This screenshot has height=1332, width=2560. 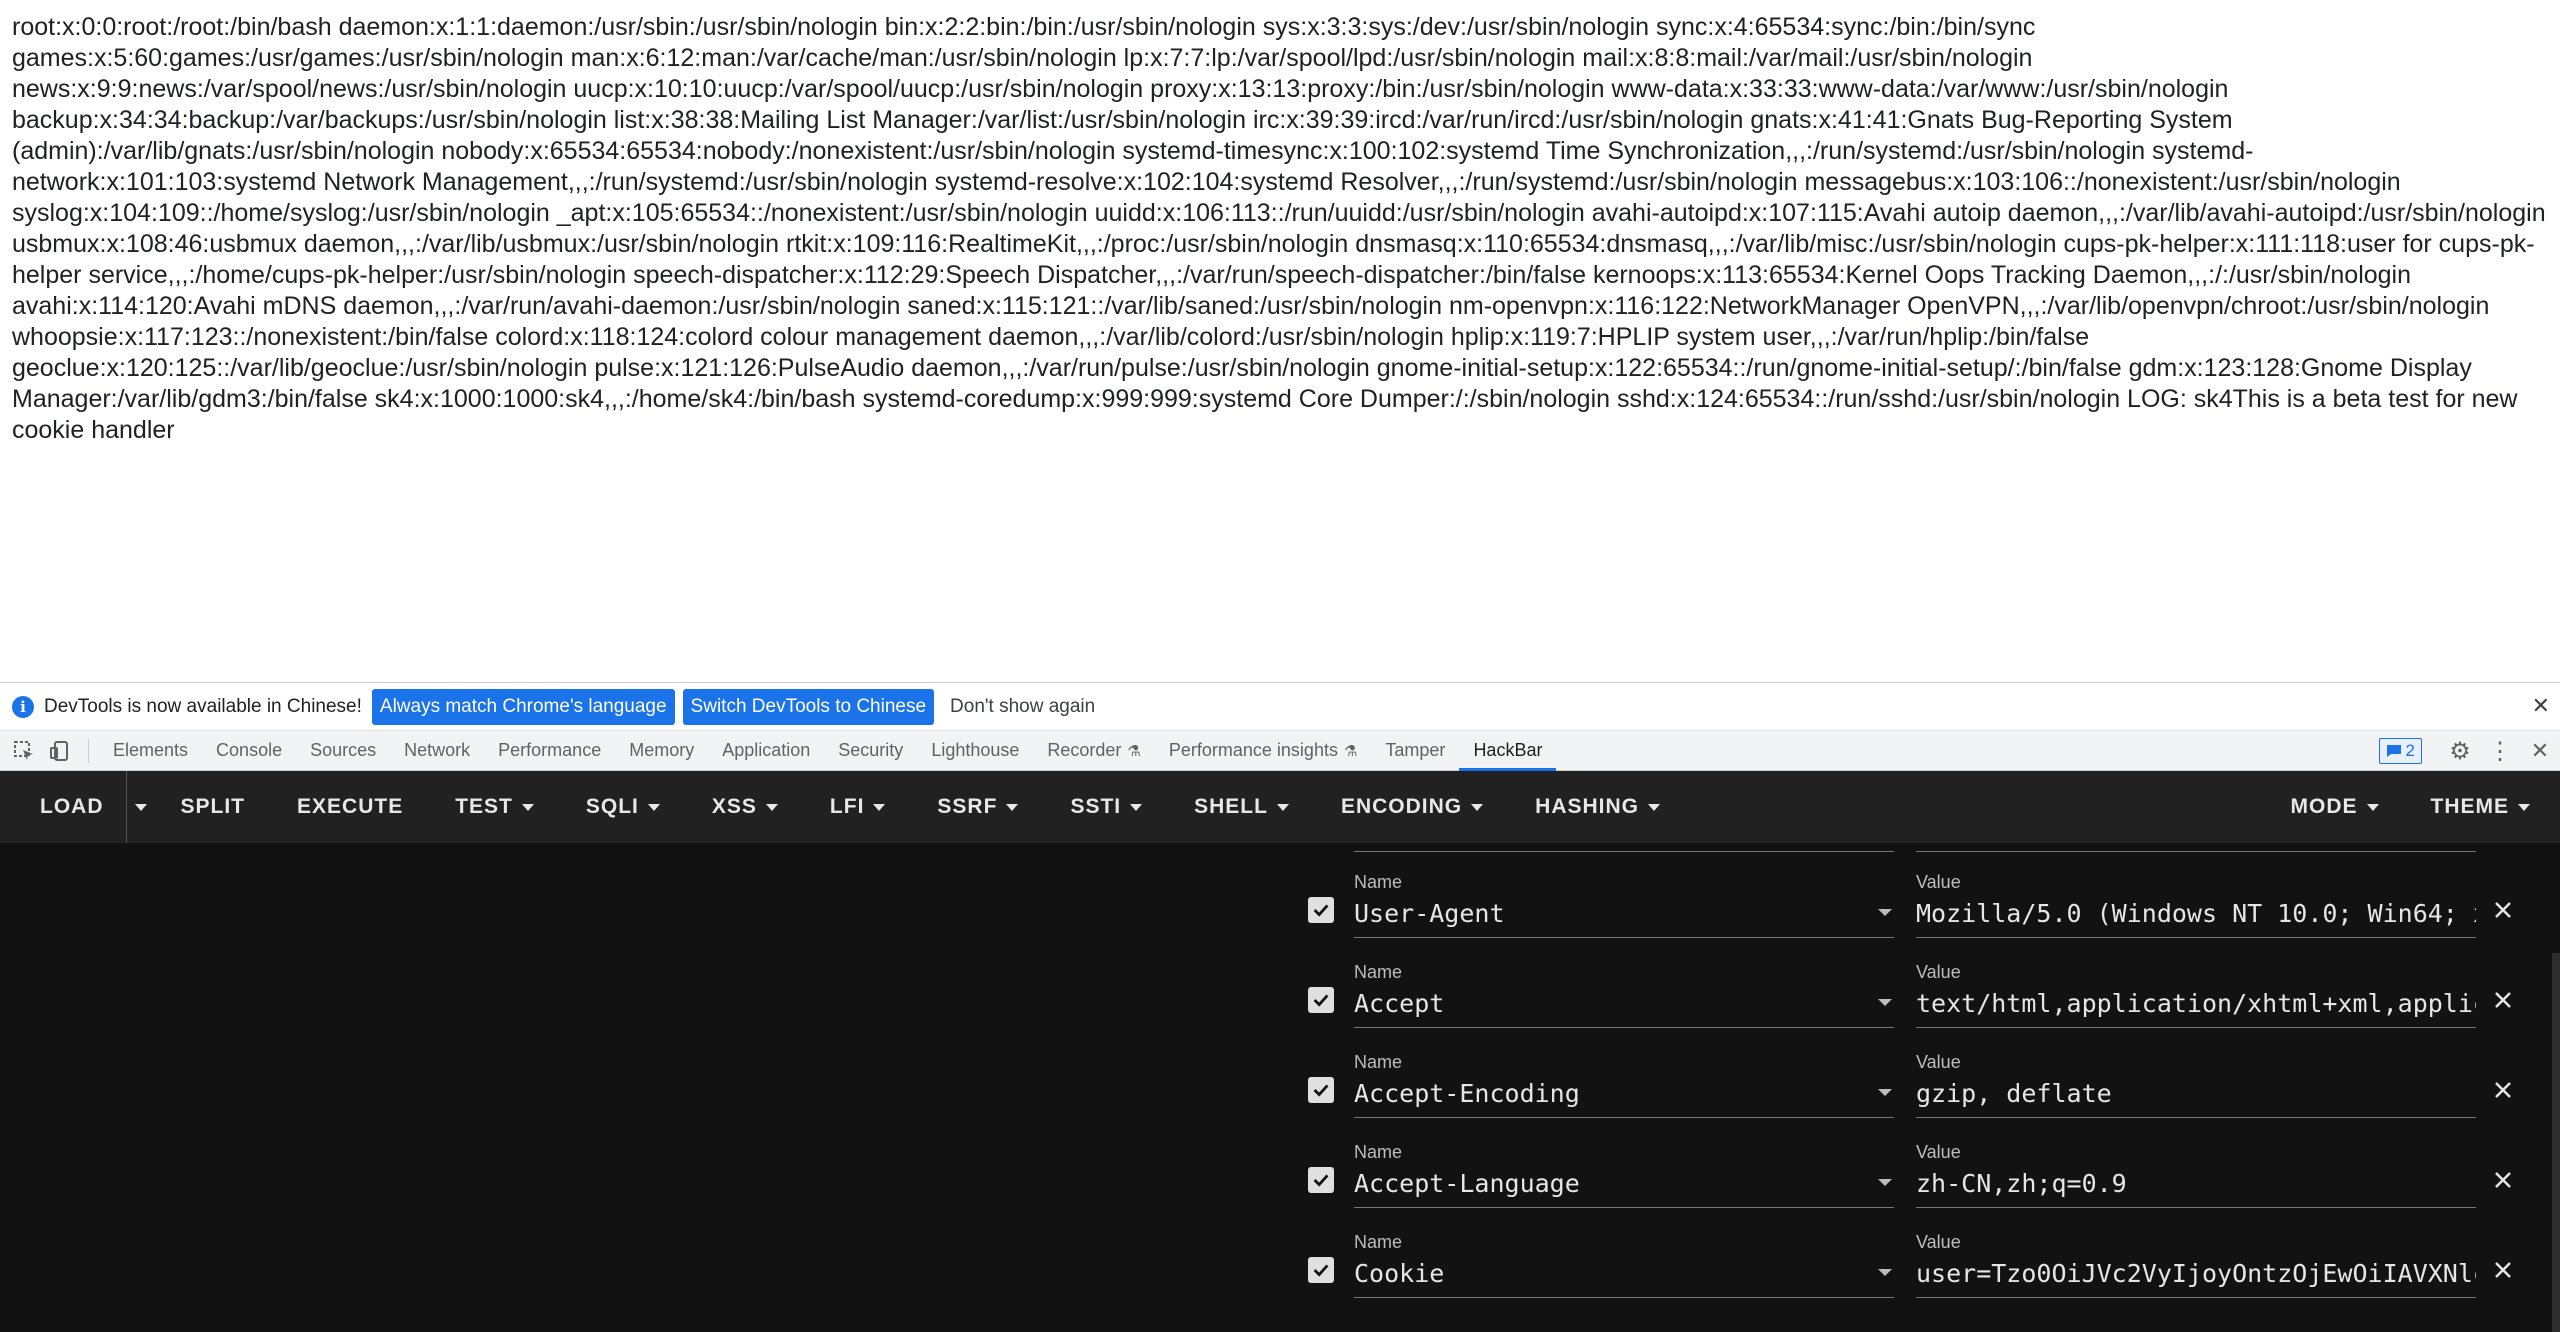 I want to click on tab-performance-insights-label: Performance insights, so click(x=1253, y=750).